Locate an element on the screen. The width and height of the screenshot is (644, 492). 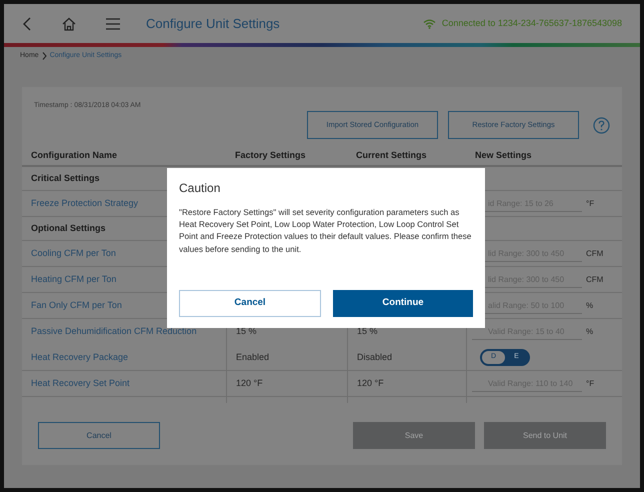
dialog-button: Continue is located at coordinates (403, 303).